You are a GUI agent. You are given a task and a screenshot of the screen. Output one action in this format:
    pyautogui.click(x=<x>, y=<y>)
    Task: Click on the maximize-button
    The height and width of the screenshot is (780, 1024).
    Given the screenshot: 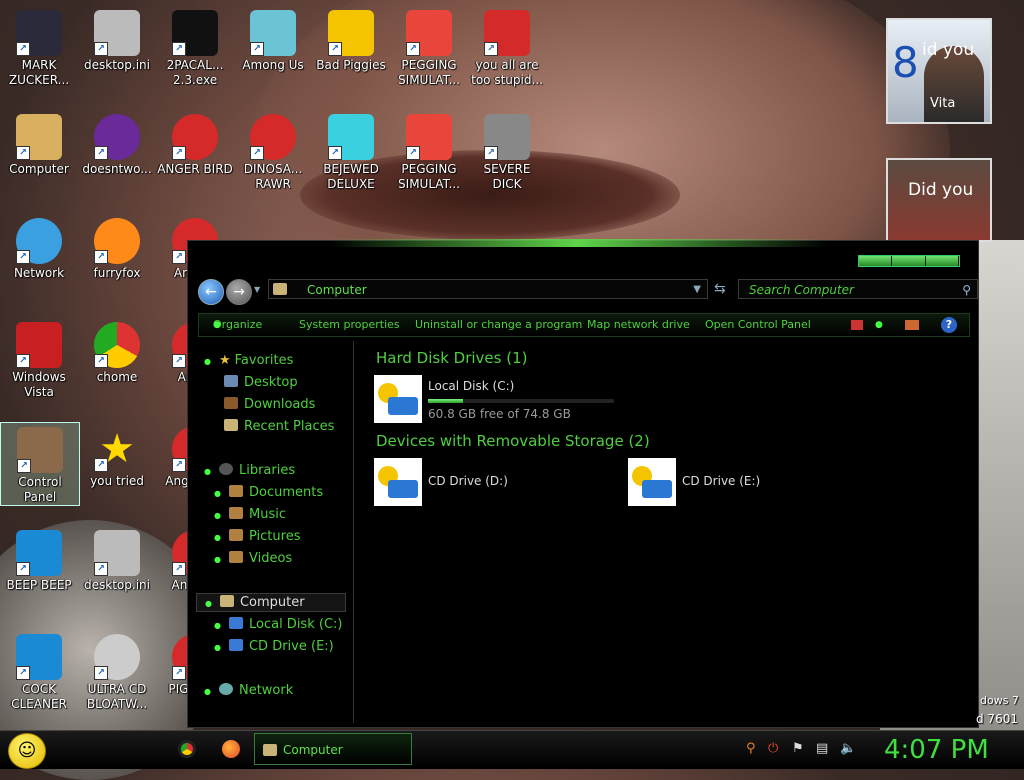 What is the action you would take?
    pyautogui.click(x=909, y=261)
    